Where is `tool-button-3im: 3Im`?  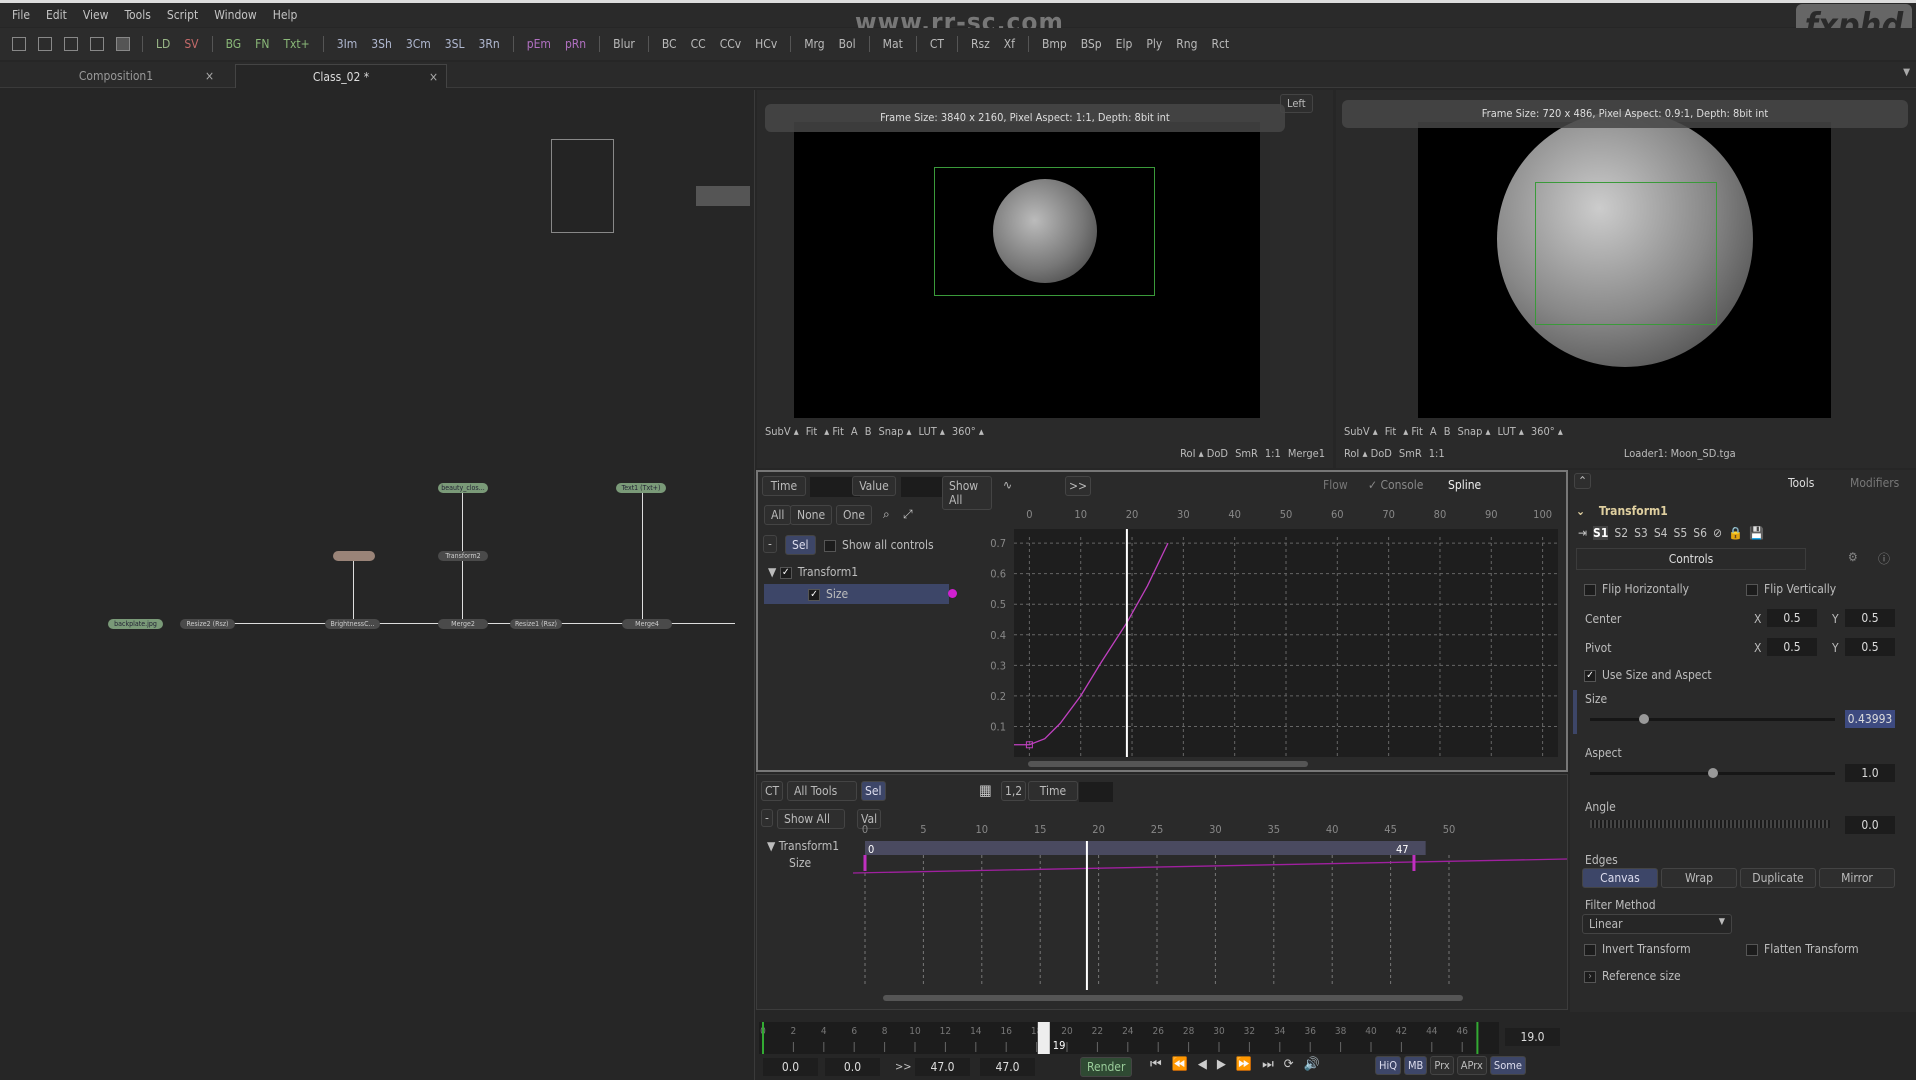
tool-button-3im: 3Im is located at coordinates (347, 44).